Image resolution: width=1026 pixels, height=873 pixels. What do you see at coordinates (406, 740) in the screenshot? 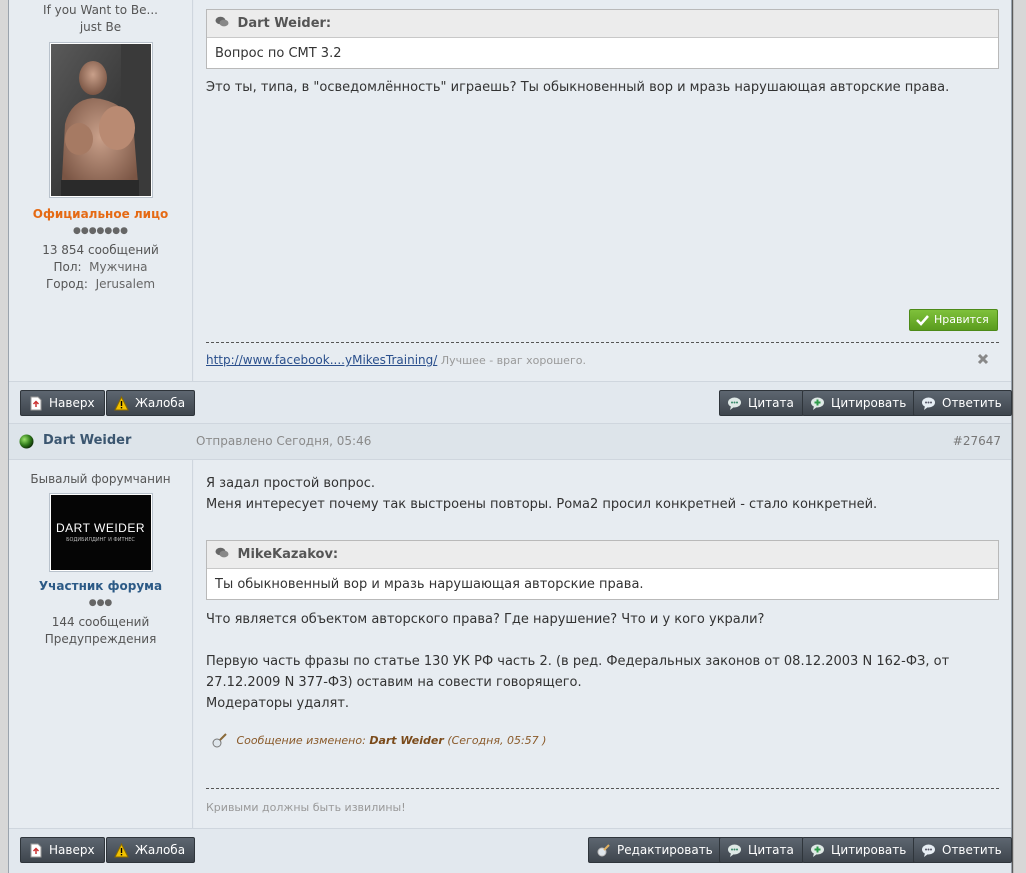
I see `edit-author: Dart Weider` at bounding box center [406, 740].